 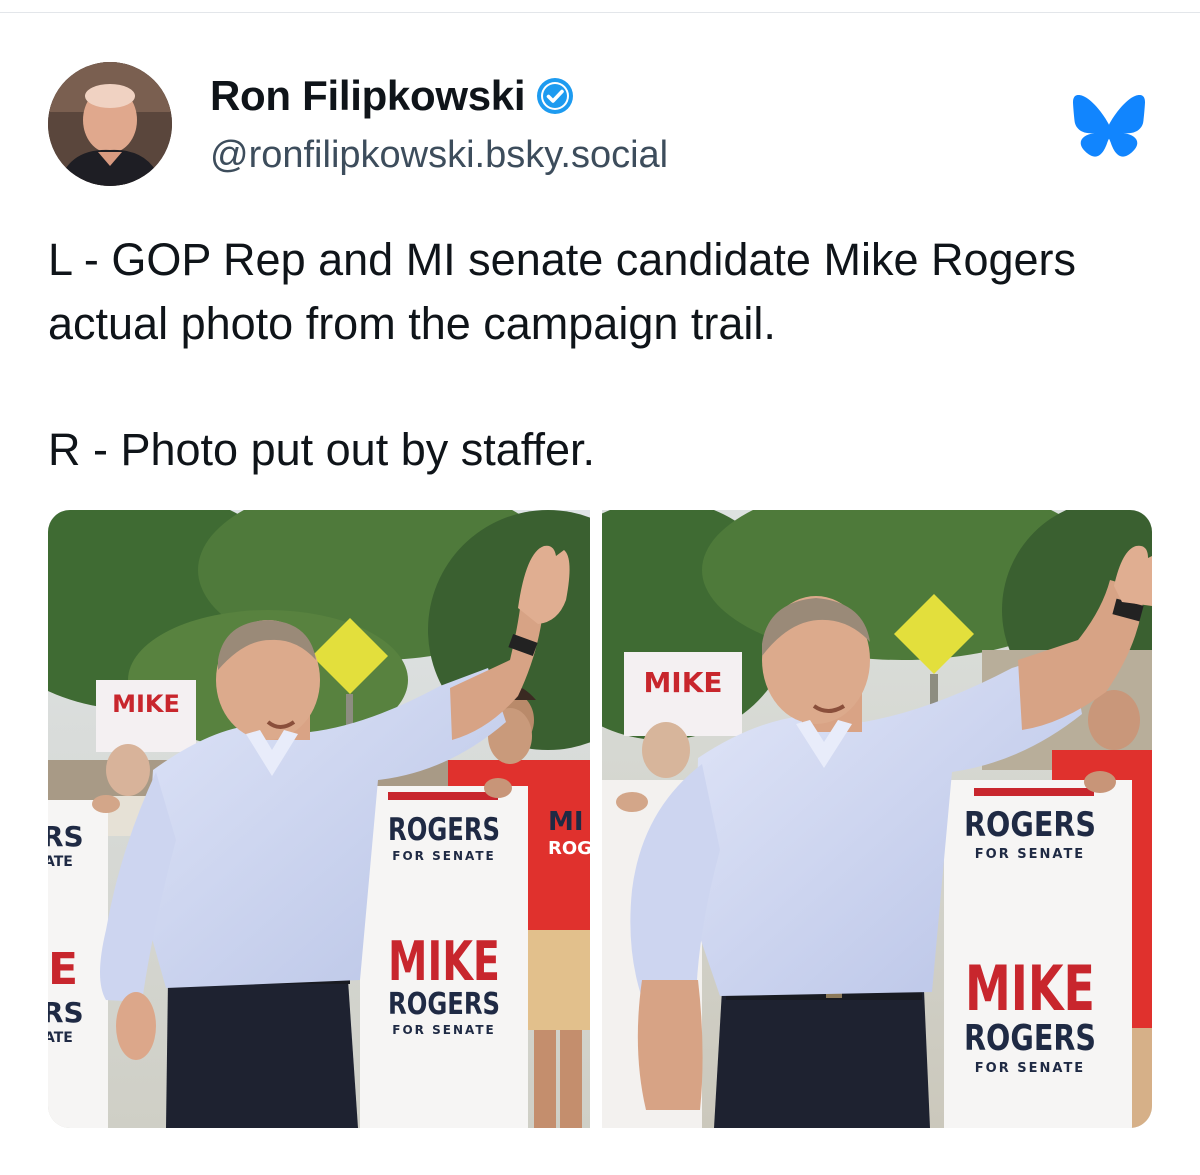 I want to click on avatar-photo, so click(x=110, y=124).